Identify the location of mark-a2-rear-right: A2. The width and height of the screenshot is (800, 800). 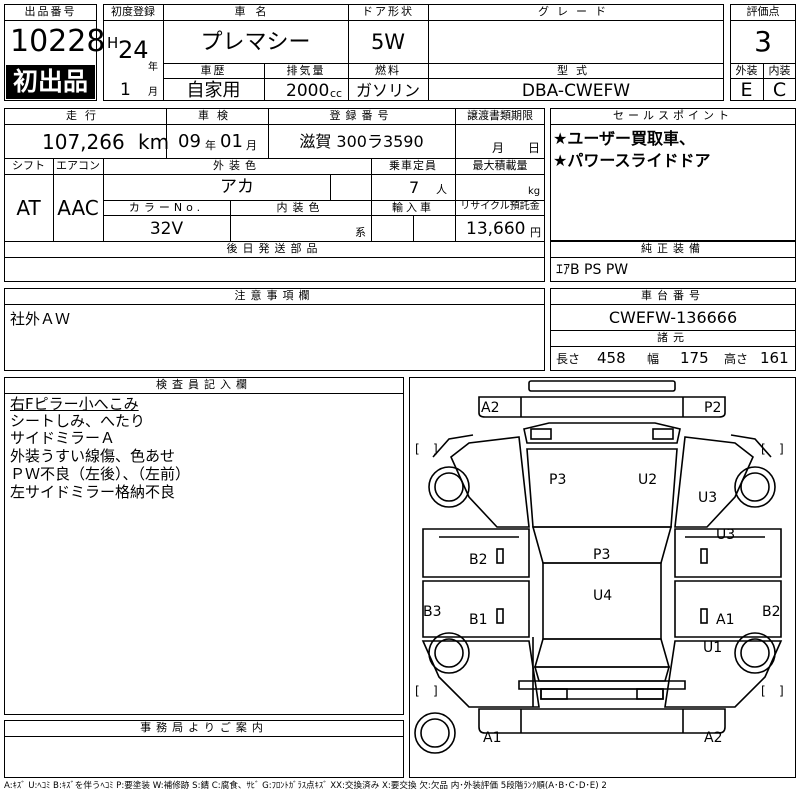
(713, 738).